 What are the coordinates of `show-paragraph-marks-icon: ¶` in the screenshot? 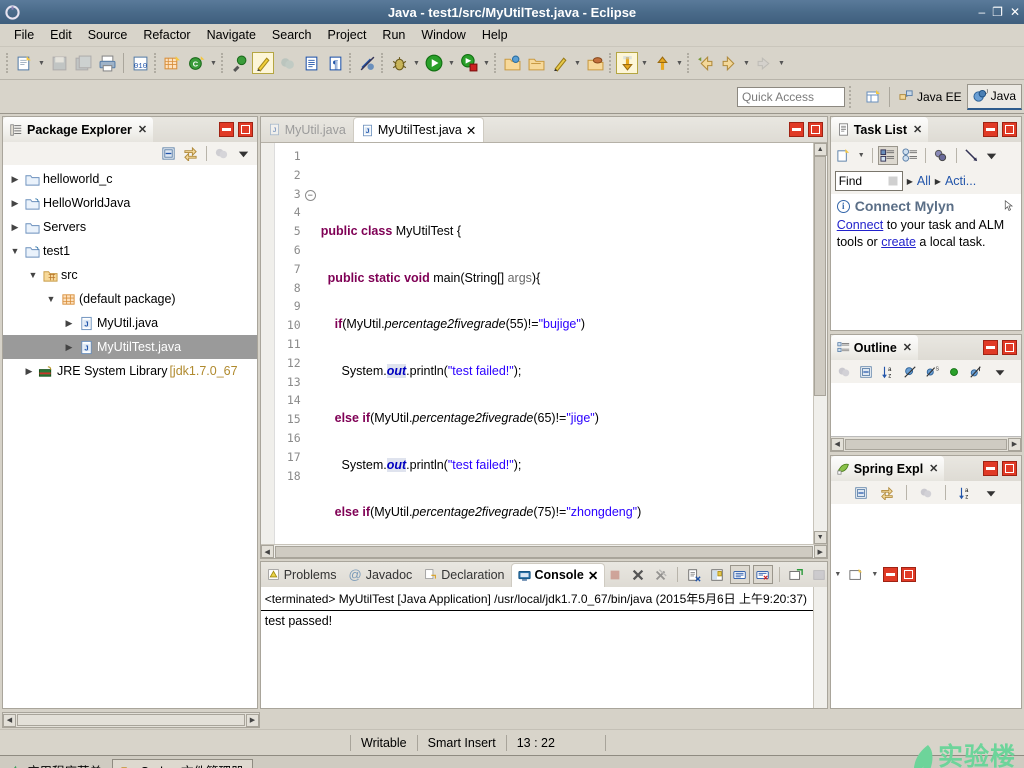 It's located at (335, 63).